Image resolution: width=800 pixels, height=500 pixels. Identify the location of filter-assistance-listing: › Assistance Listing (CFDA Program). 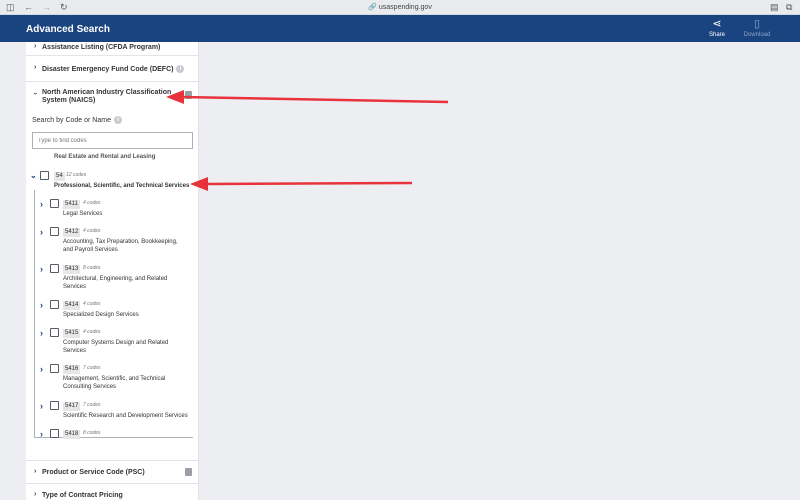
(112, 49).